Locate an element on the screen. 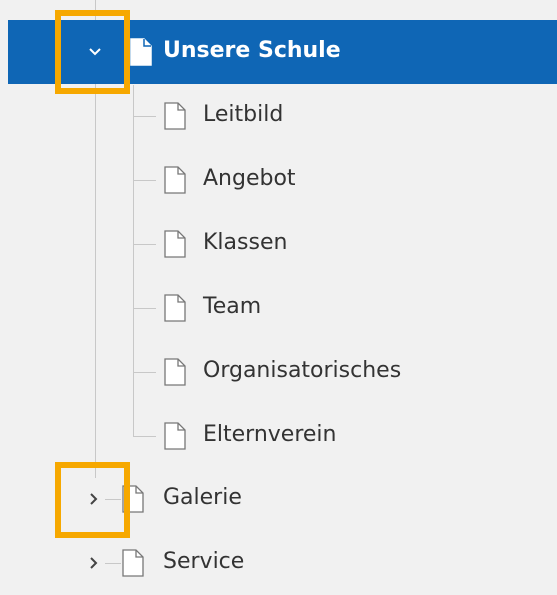 The height and width of the screenshot is (595, 557). tree-item-galerie: Galerie is located at coordinates (278, 499).